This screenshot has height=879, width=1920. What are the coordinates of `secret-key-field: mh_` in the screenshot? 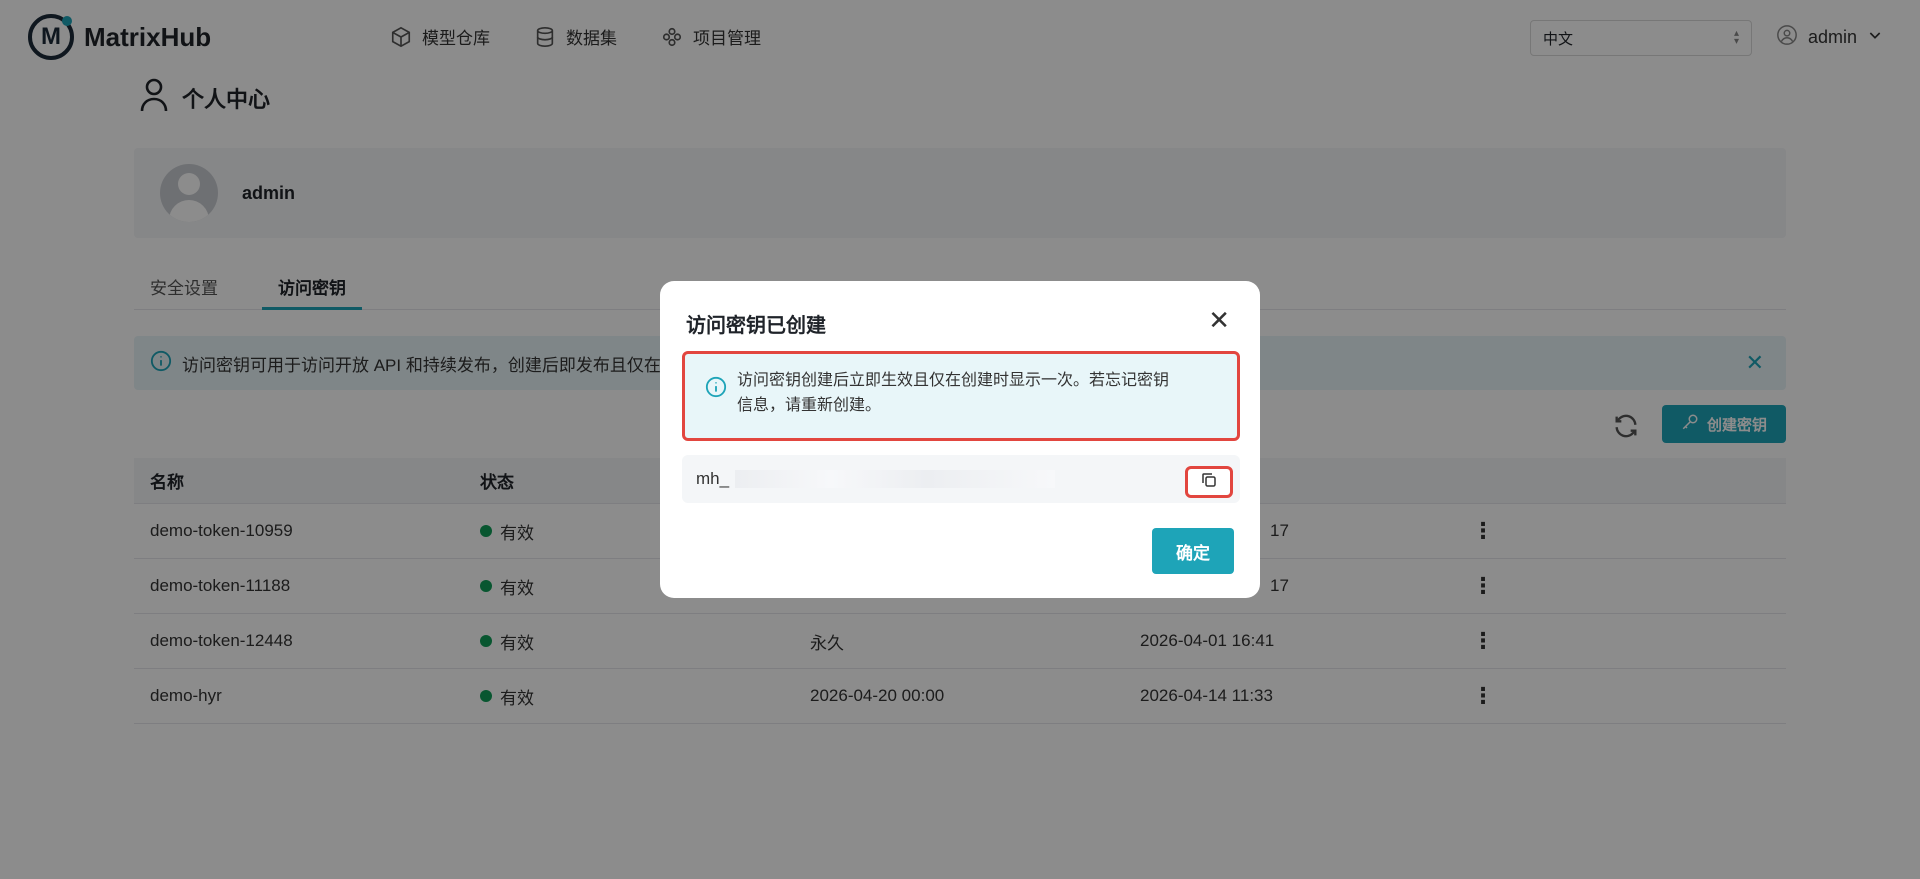 It's located at (961, 479).